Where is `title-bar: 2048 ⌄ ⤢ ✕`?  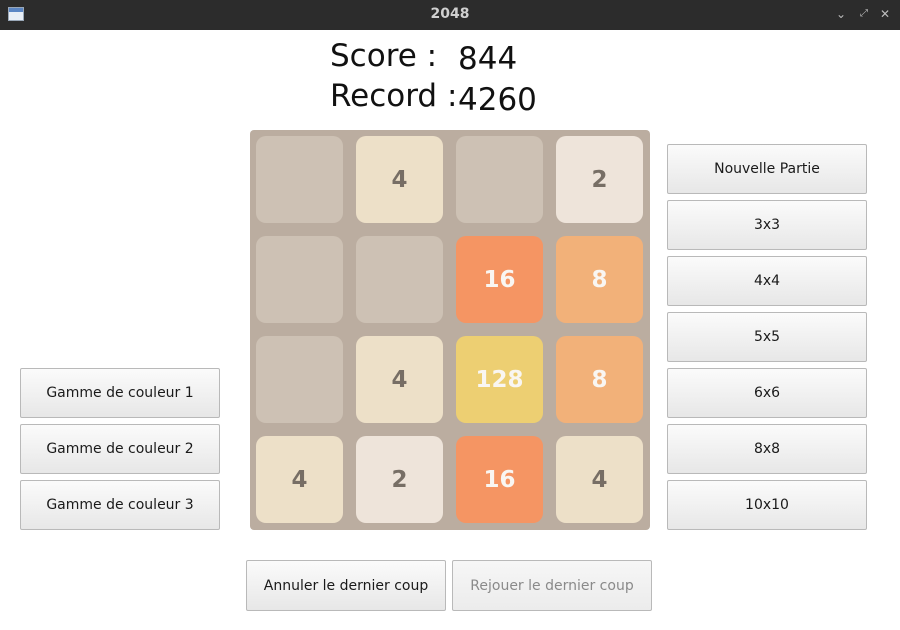
title-bar: 2048 ⌄ ⤢ ✕ is located at coordinates (450, 15).